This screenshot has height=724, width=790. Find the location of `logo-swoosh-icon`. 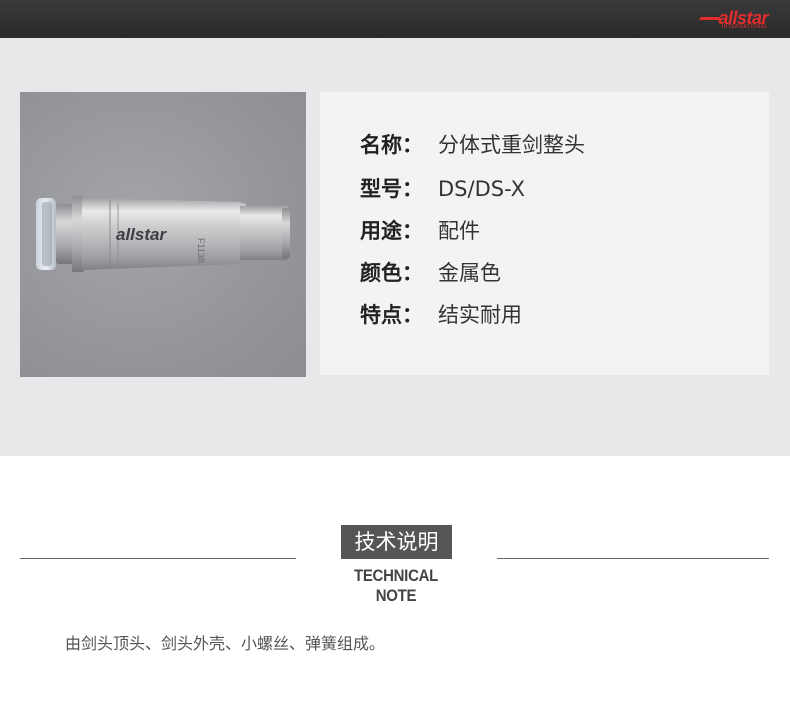

logo-swoosh-icon is located at coordinates (710, 18).